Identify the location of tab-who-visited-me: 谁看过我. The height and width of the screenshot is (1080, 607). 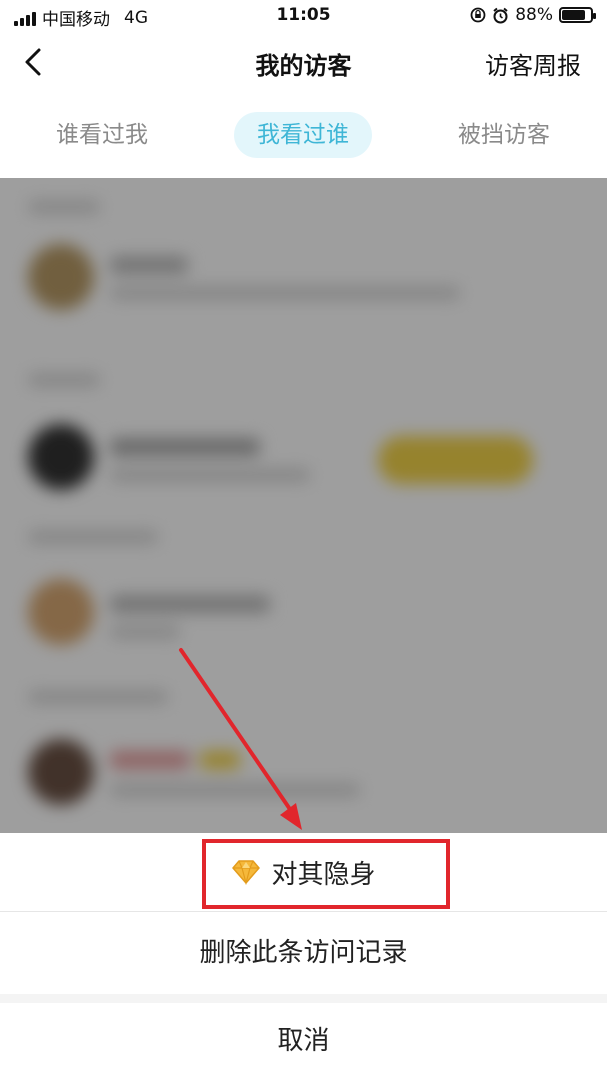
(102, 135).